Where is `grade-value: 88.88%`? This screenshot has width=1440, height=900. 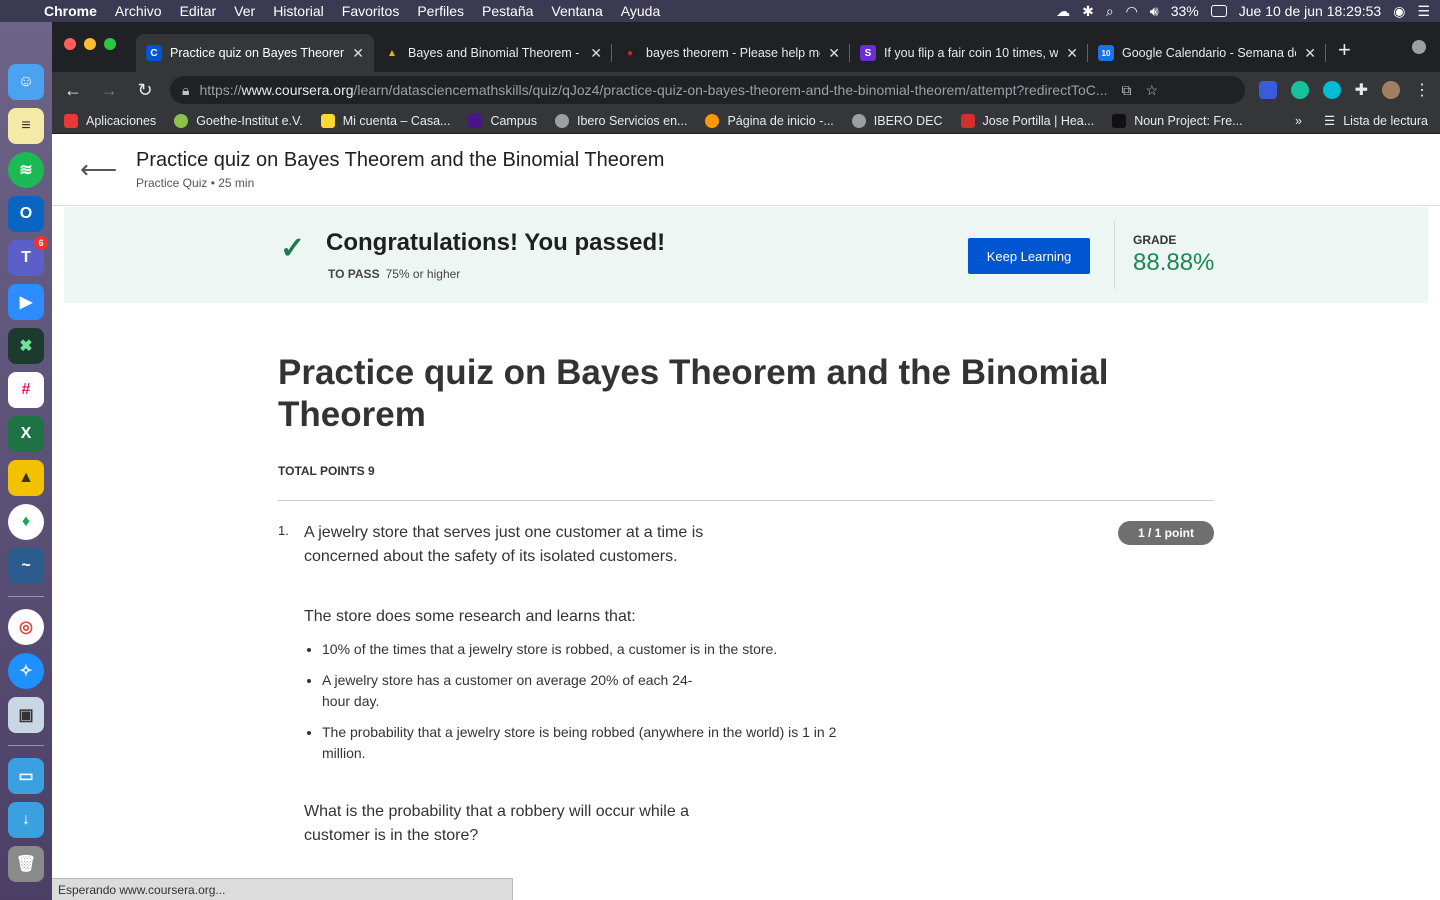
grade-value: 88.88% is located at coordinates (1174, 262).